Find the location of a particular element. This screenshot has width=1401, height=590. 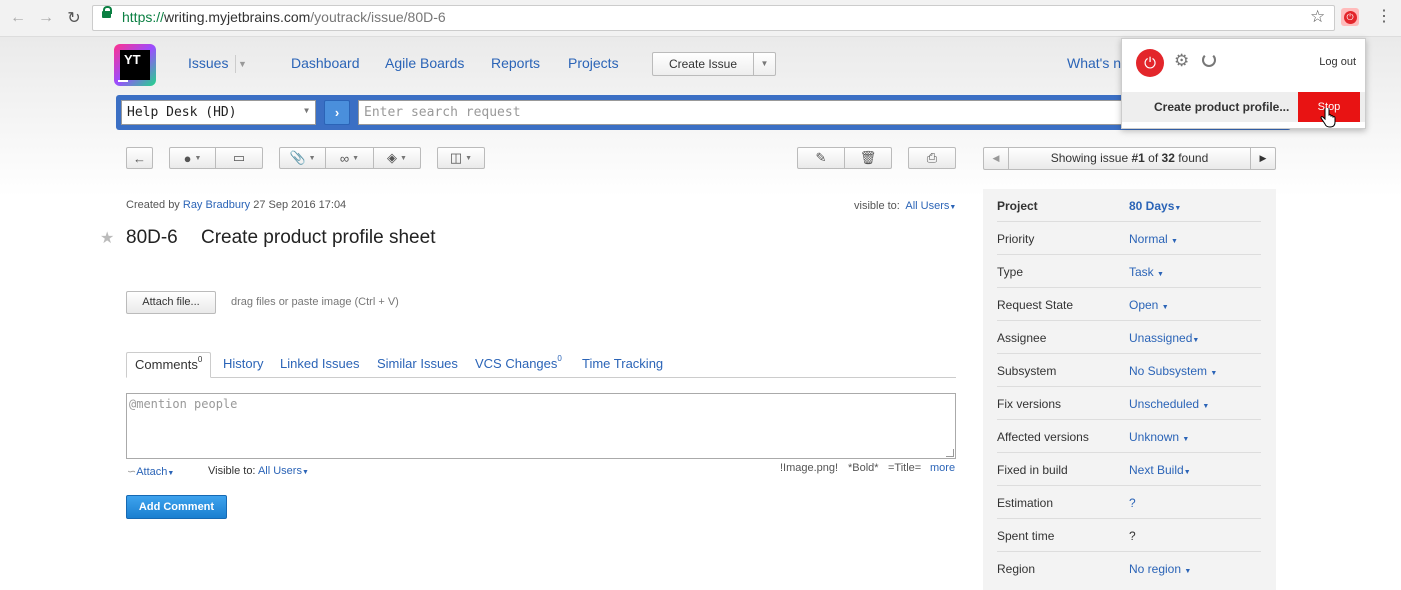

link-icon: ∞ is located at coordinates (344, 158).